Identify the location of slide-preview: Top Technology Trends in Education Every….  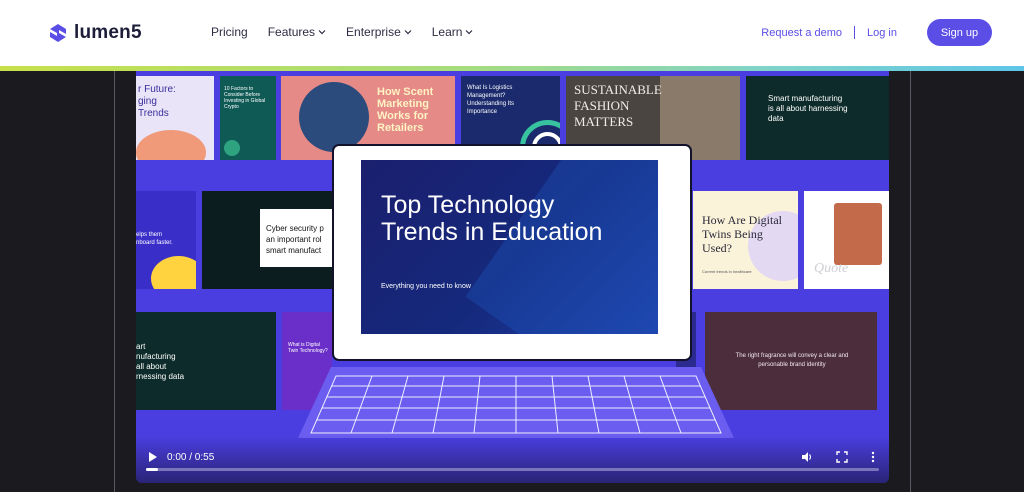
(509, 247).